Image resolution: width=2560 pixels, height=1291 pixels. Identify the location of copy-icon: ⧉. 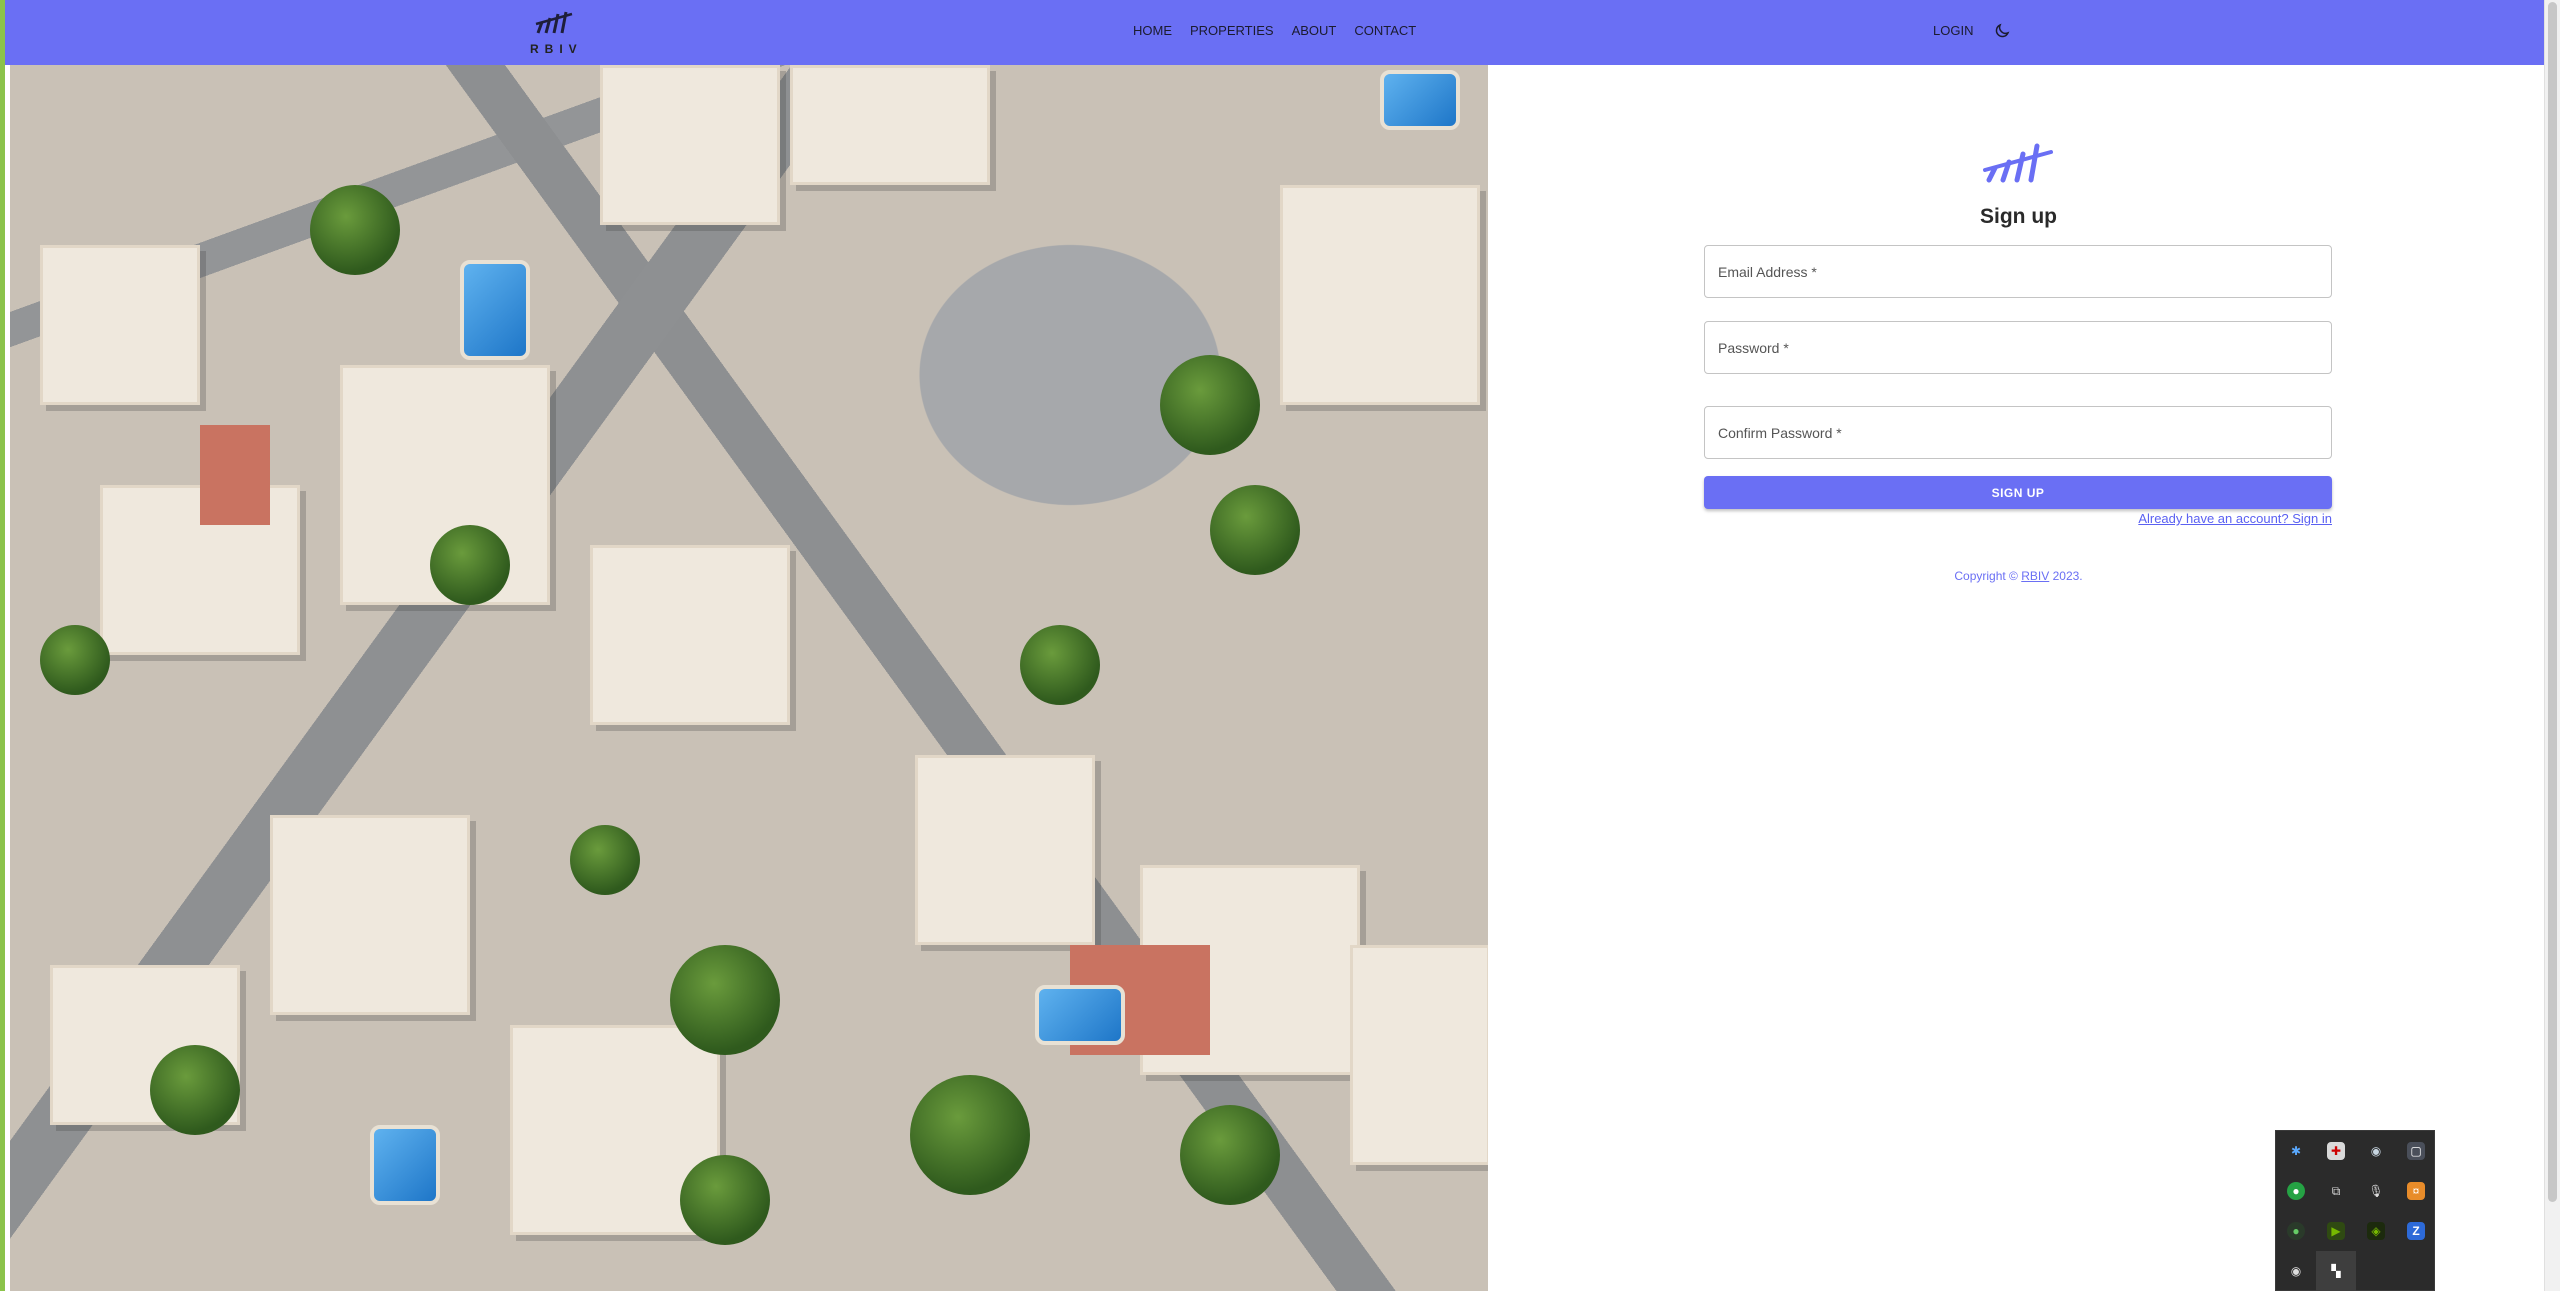
(2336, 1191).